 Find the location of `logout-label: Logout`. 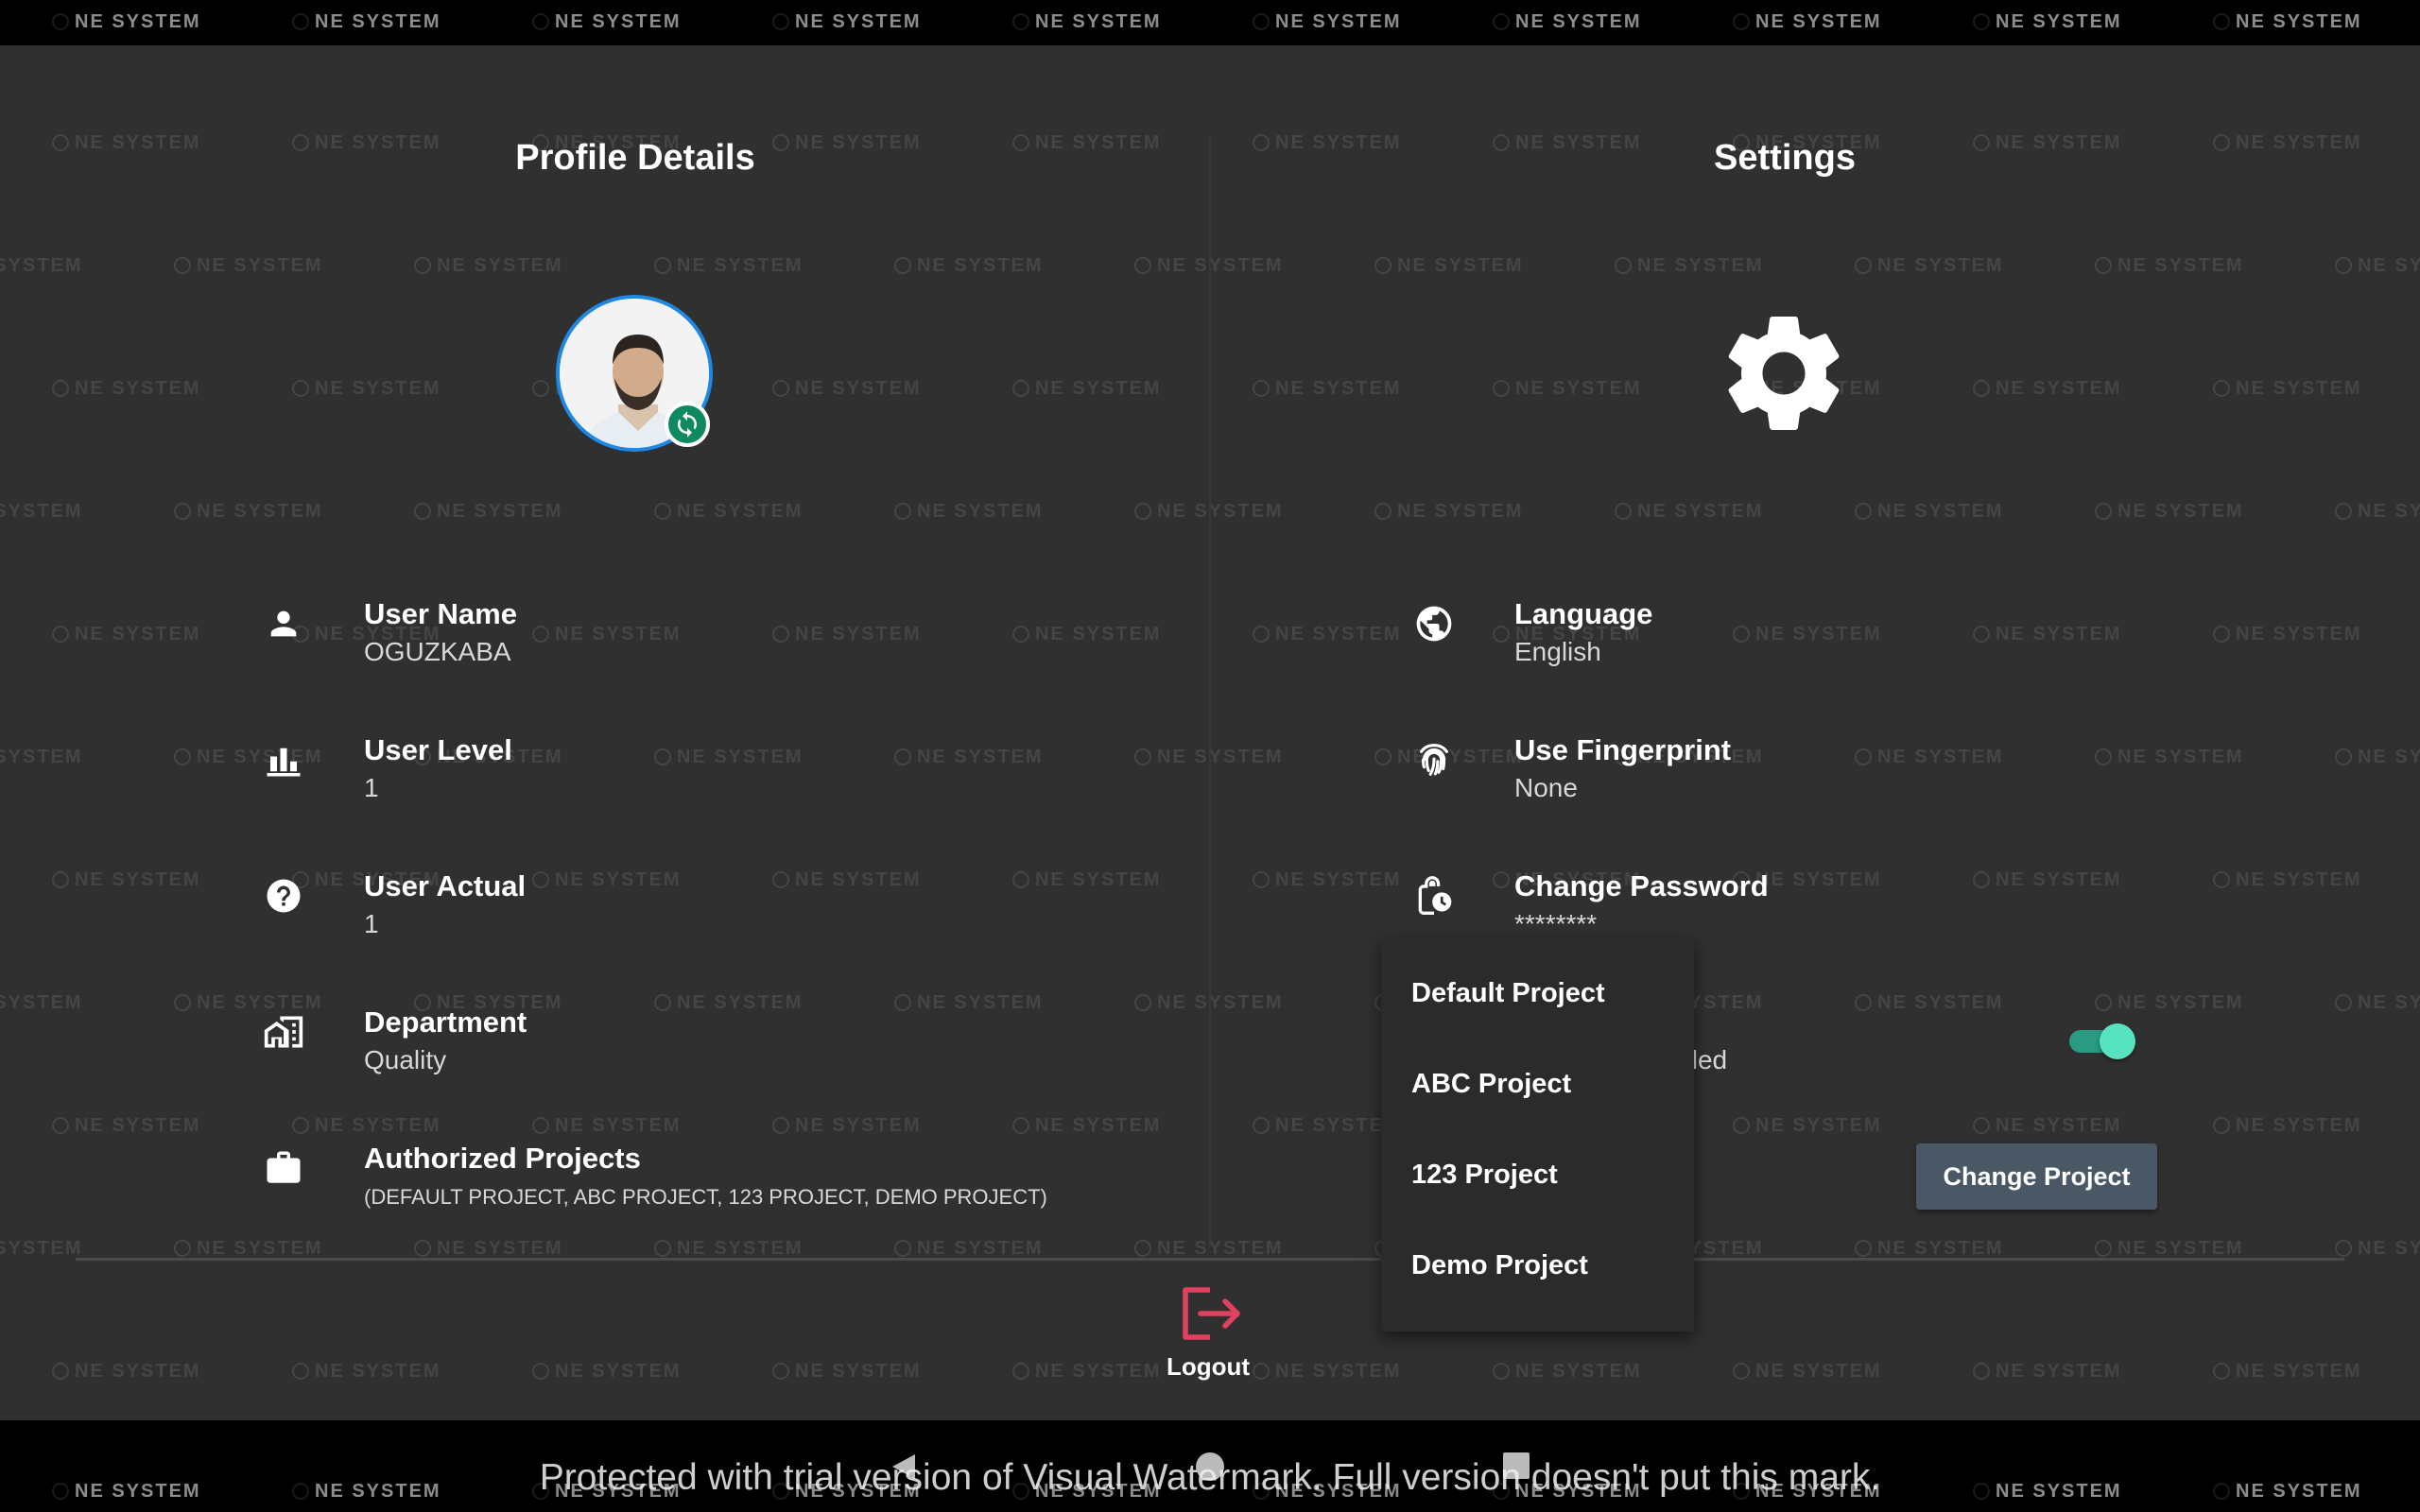

logout-label: Logout is located at coordinates (1208, 1366).